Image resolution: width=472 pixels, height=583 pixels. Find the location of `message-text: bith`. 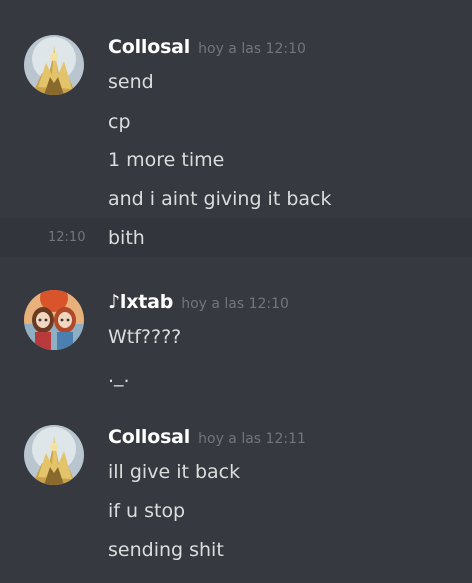

message-text: bith is located at coordinates (126, 238).